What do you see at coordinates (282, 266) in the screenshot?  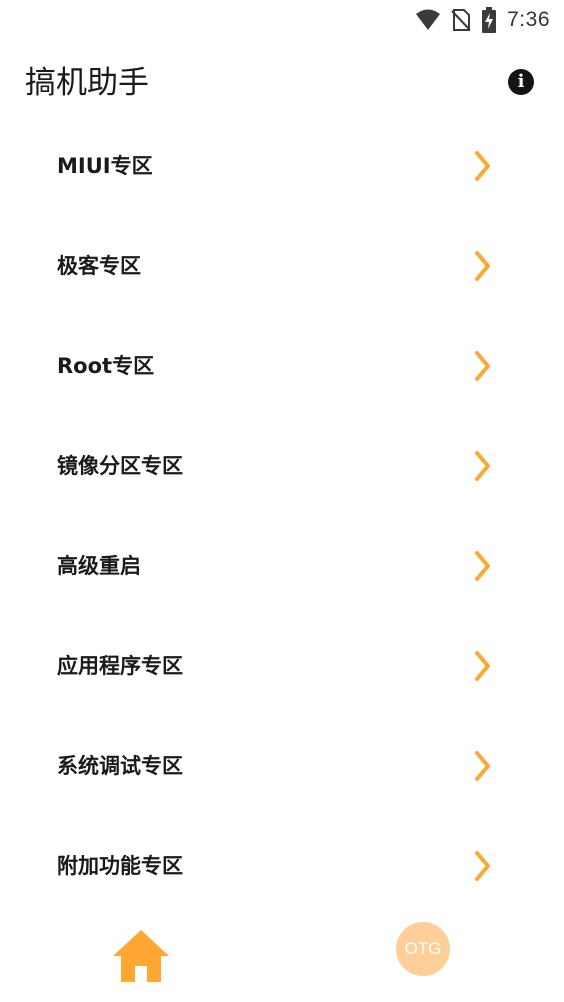 I see `menu-item-geek: 极客专区` at bounding box center [282, 266].